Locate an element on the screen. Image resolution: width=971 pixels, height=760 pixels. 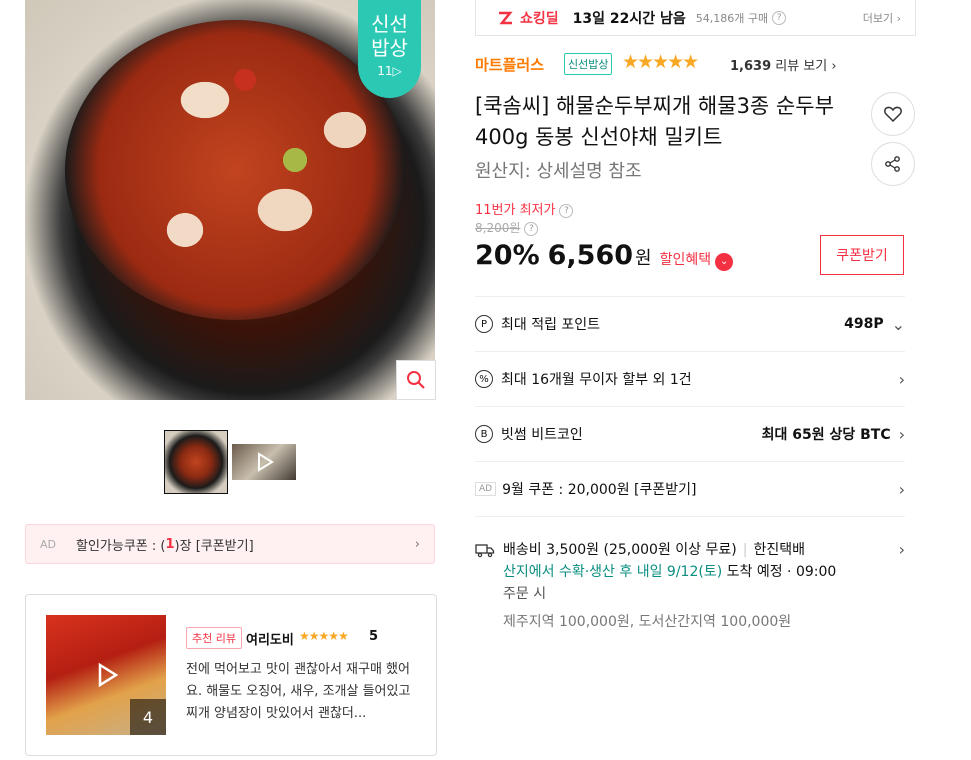
monthly-coupon-row: AD 9월 쿠폰 : 20,000원 [쿠폰받기] › is located at coordinates (690, 488).